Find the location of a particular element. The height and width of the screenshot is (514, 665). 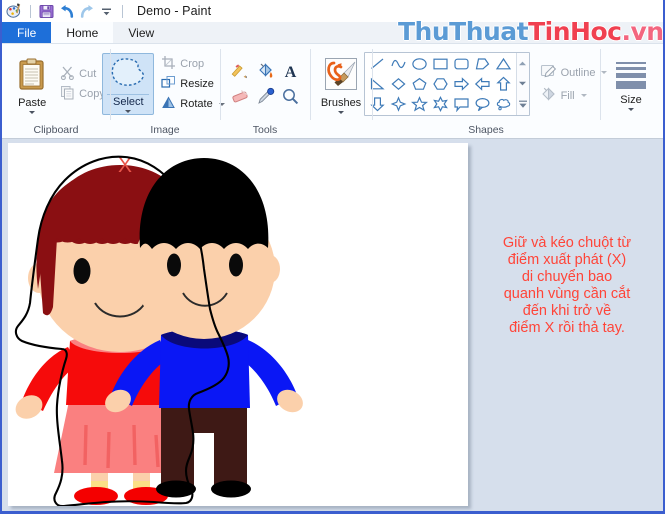

shapes-gallery is located at coordinates (446, 84).